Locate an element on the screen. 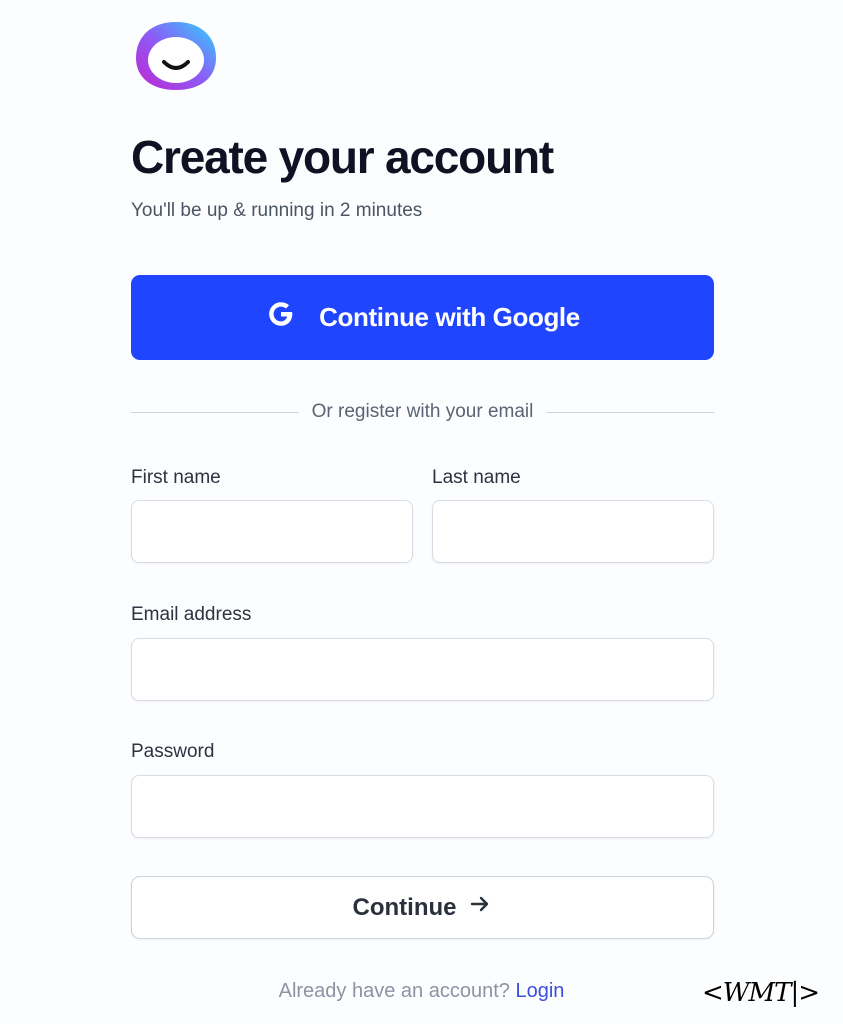 This screenshot has height=1024, width=843. google-button-label: Continue with Google is located at coordinates (449, 317).